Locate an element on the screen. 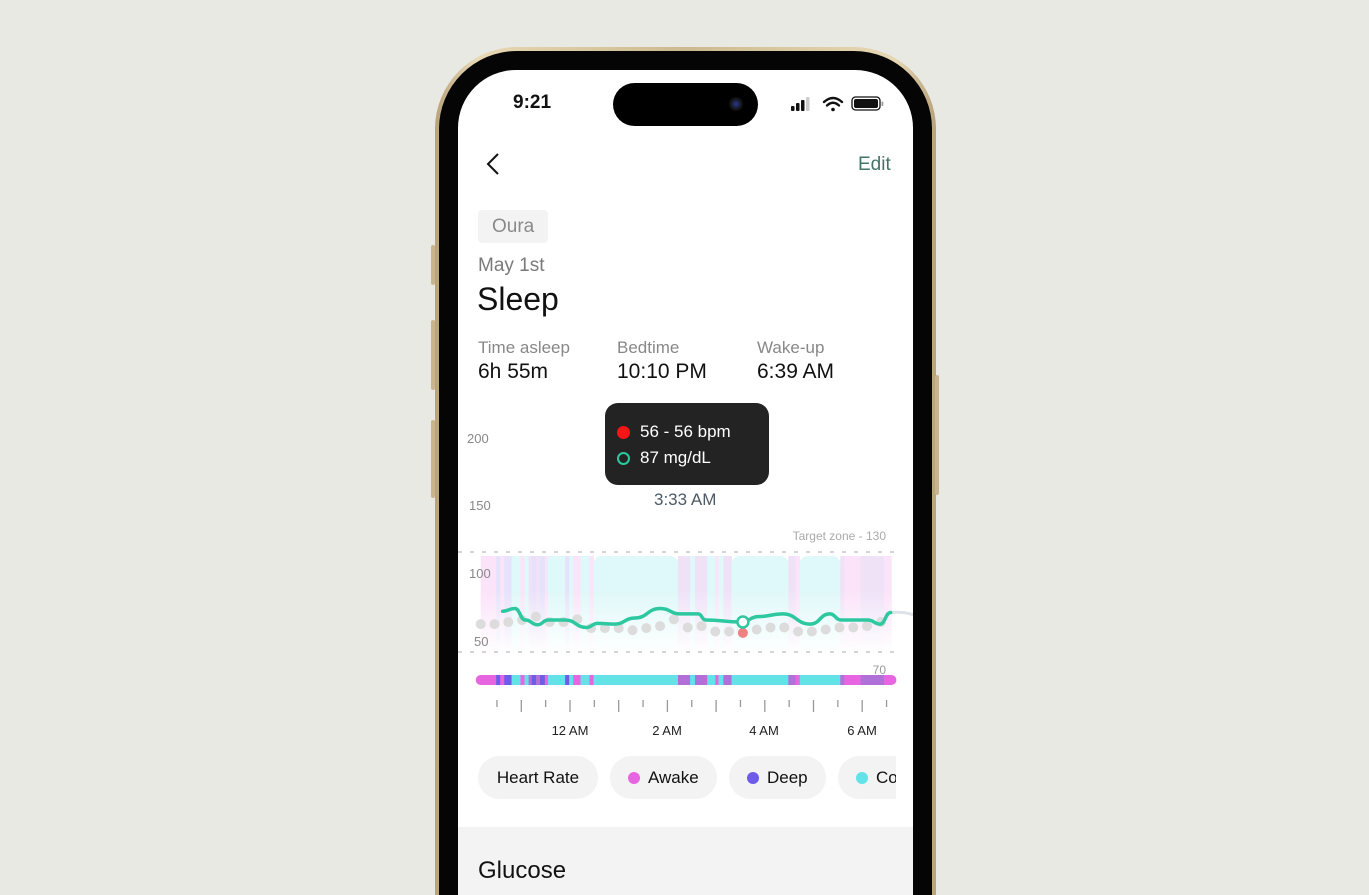 Image resolution: width=1369 pixels, height=895 pixels. pill-label: Heart Rate is located at coordinates (538, 777).